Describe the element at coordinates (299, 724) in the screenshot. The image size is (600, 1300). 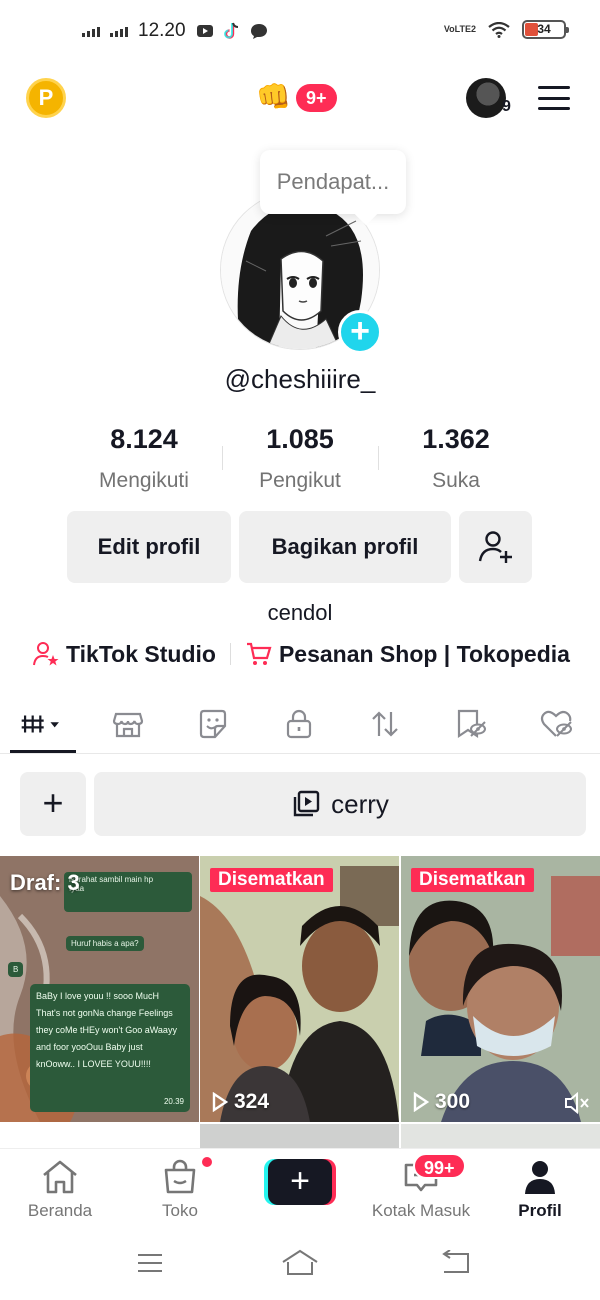
I see `tab-private` at that location.